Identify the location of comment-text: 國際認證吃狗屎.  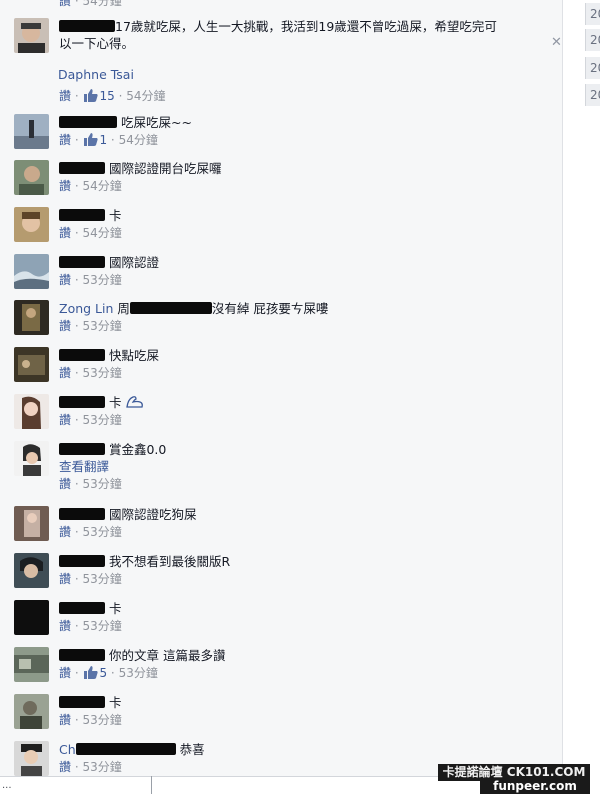
(299, 514).